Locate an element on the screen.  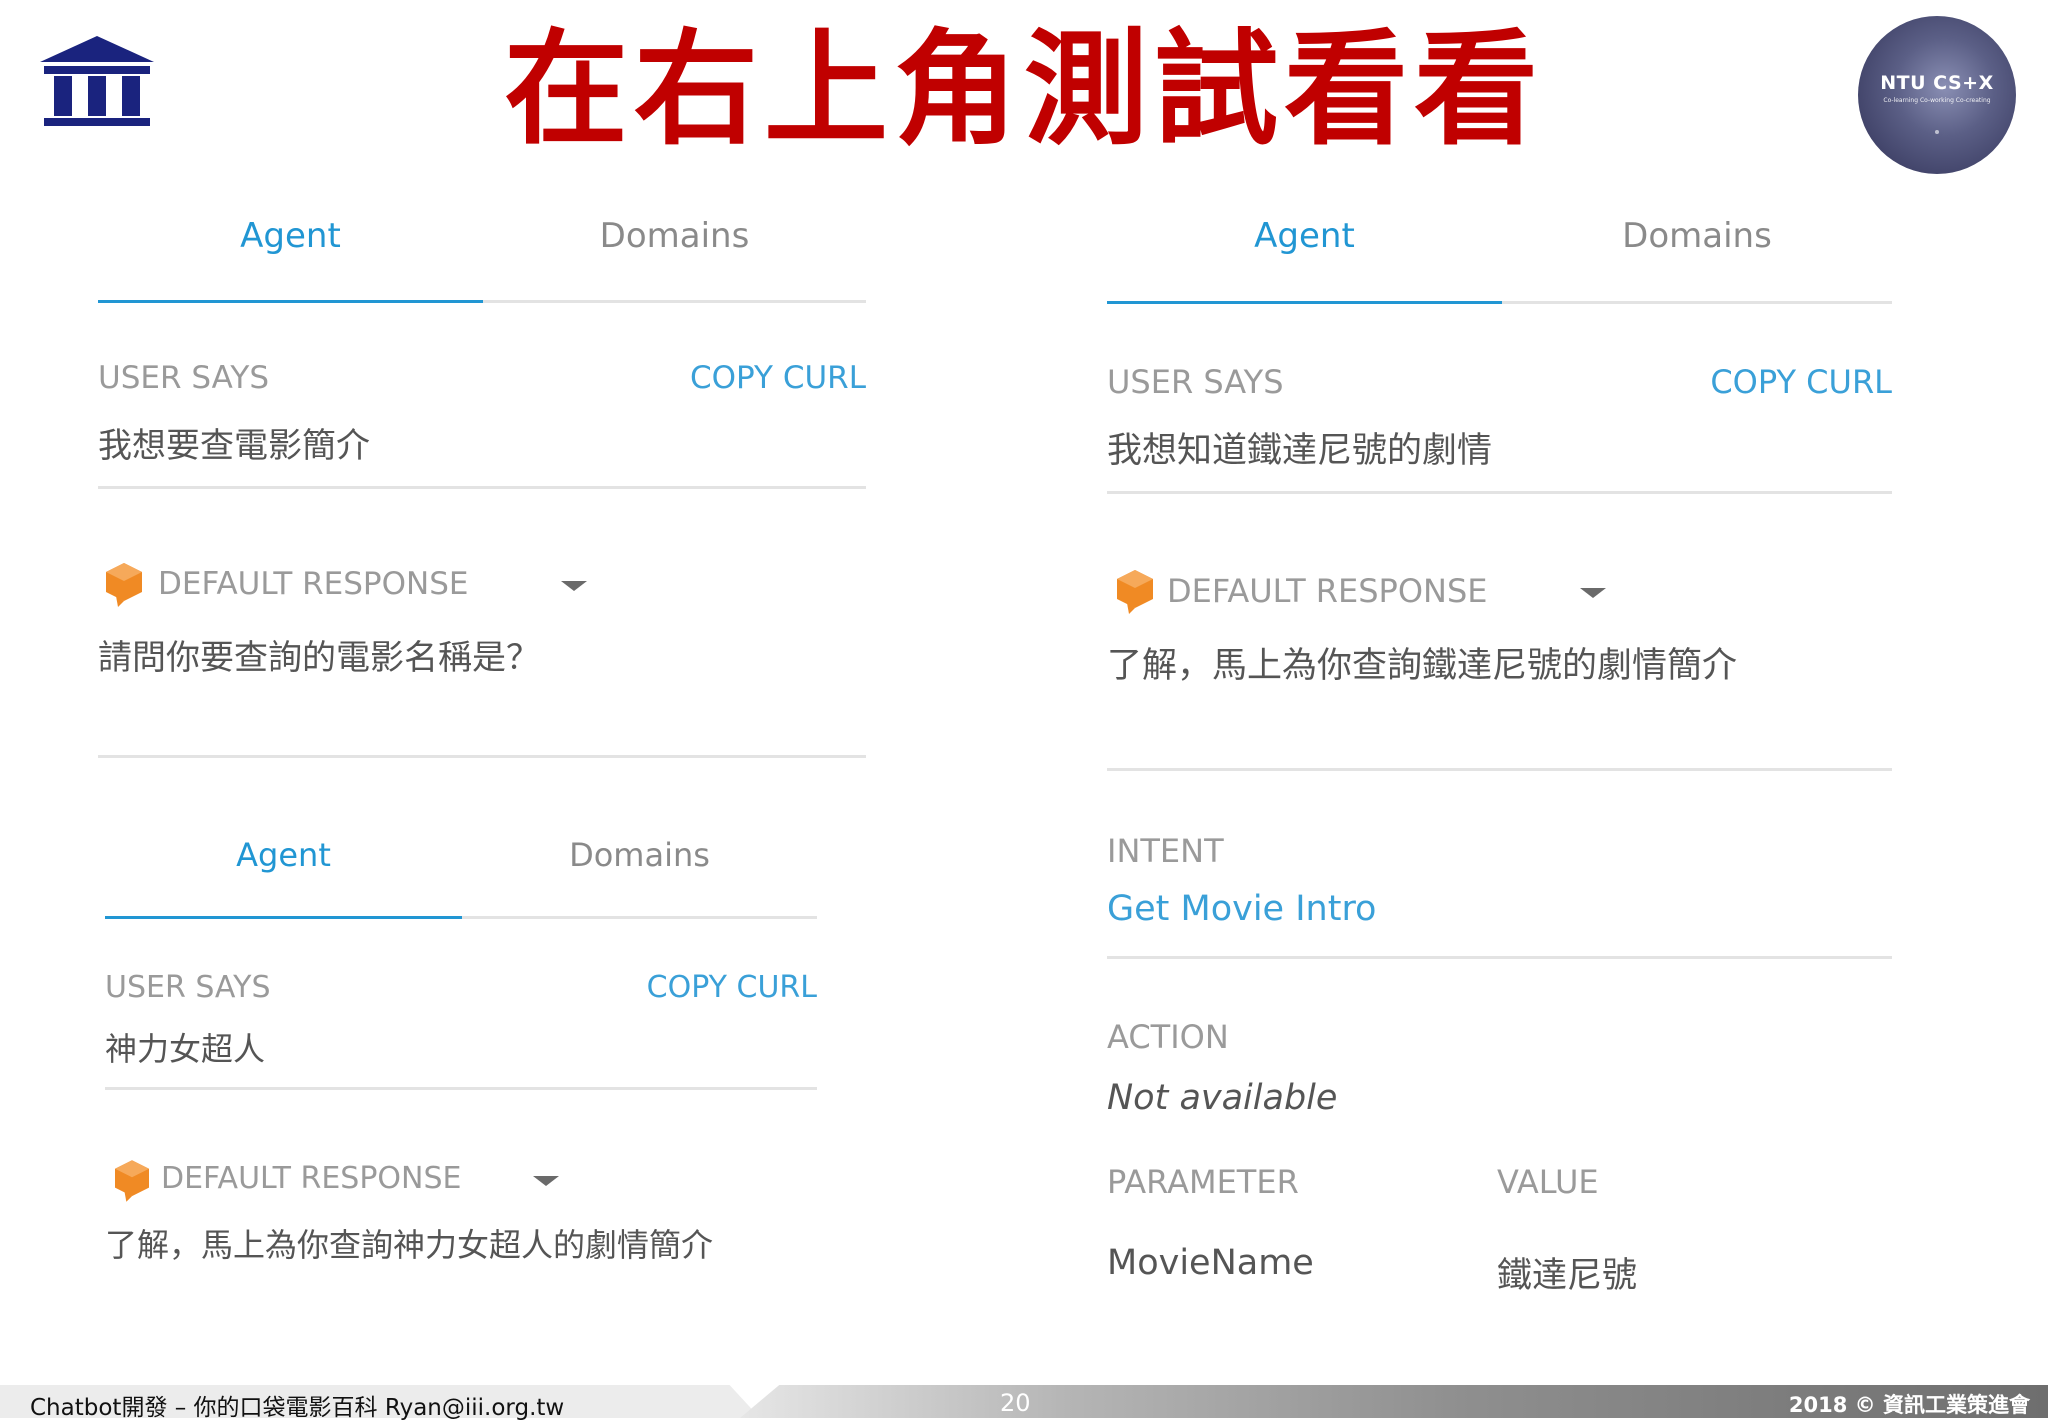
parameter-name: MovieName is located at coordinates (1210, 1263).